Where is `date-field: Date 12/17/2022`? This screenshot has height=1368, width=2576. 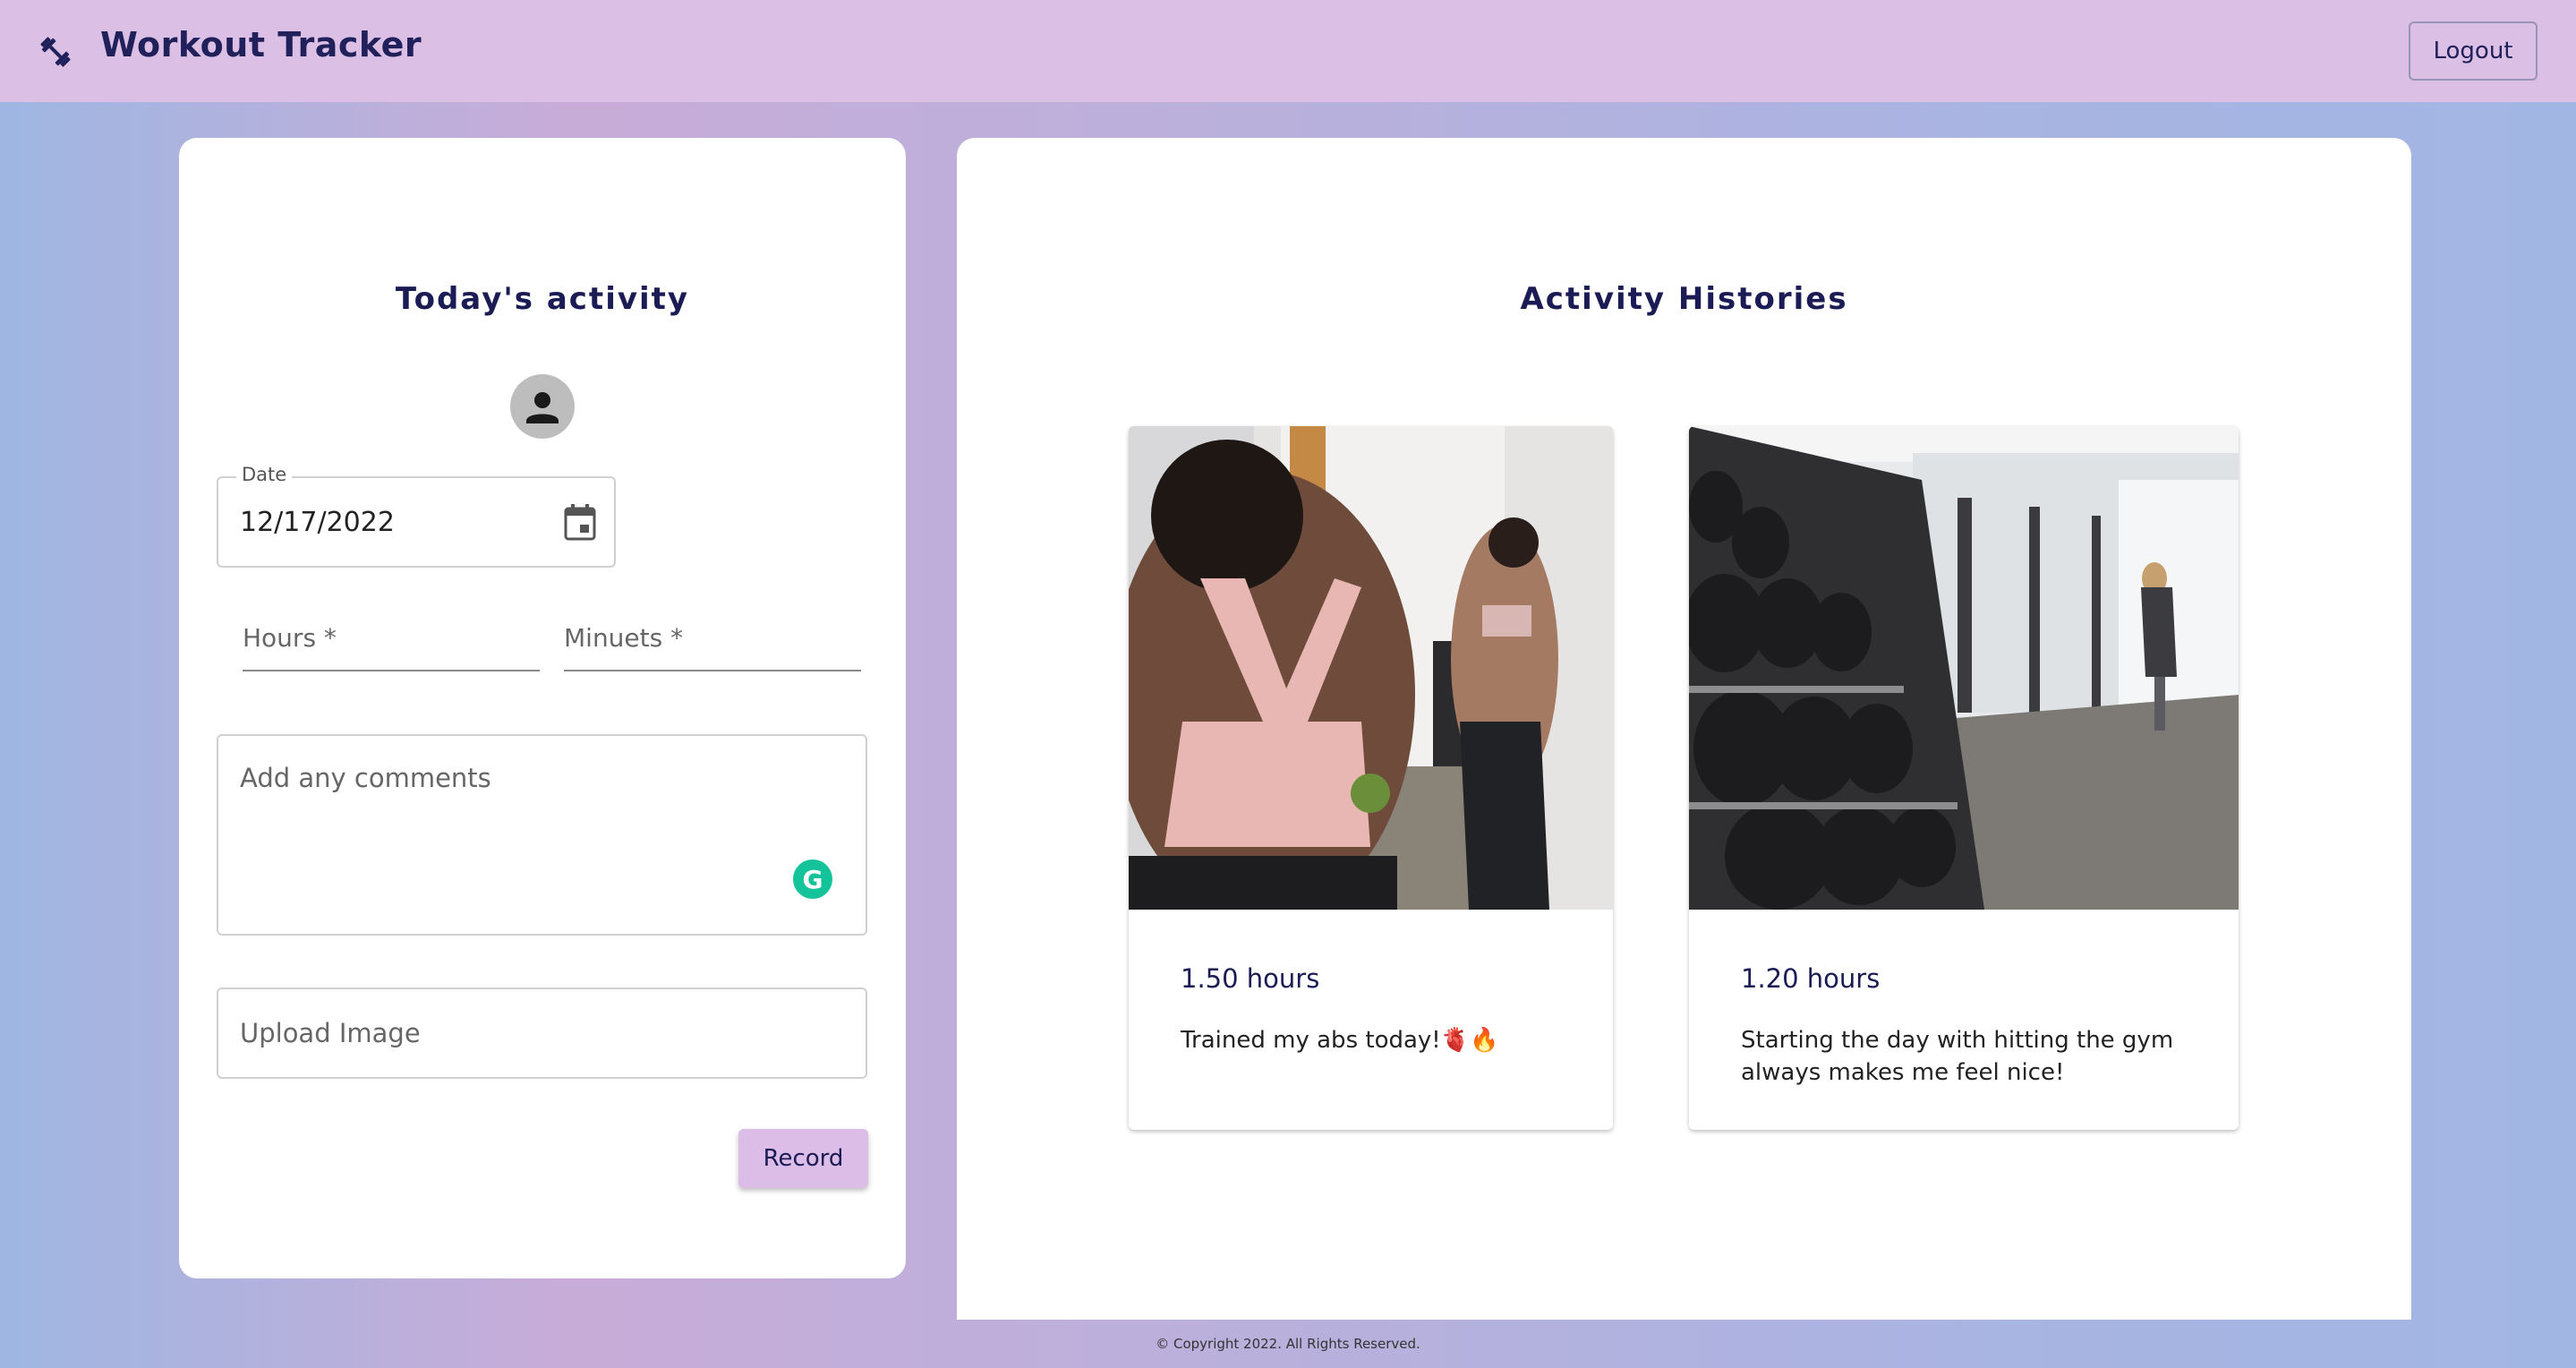
date-field: Date 12/17/2022 is located at coordinates (416, 516).